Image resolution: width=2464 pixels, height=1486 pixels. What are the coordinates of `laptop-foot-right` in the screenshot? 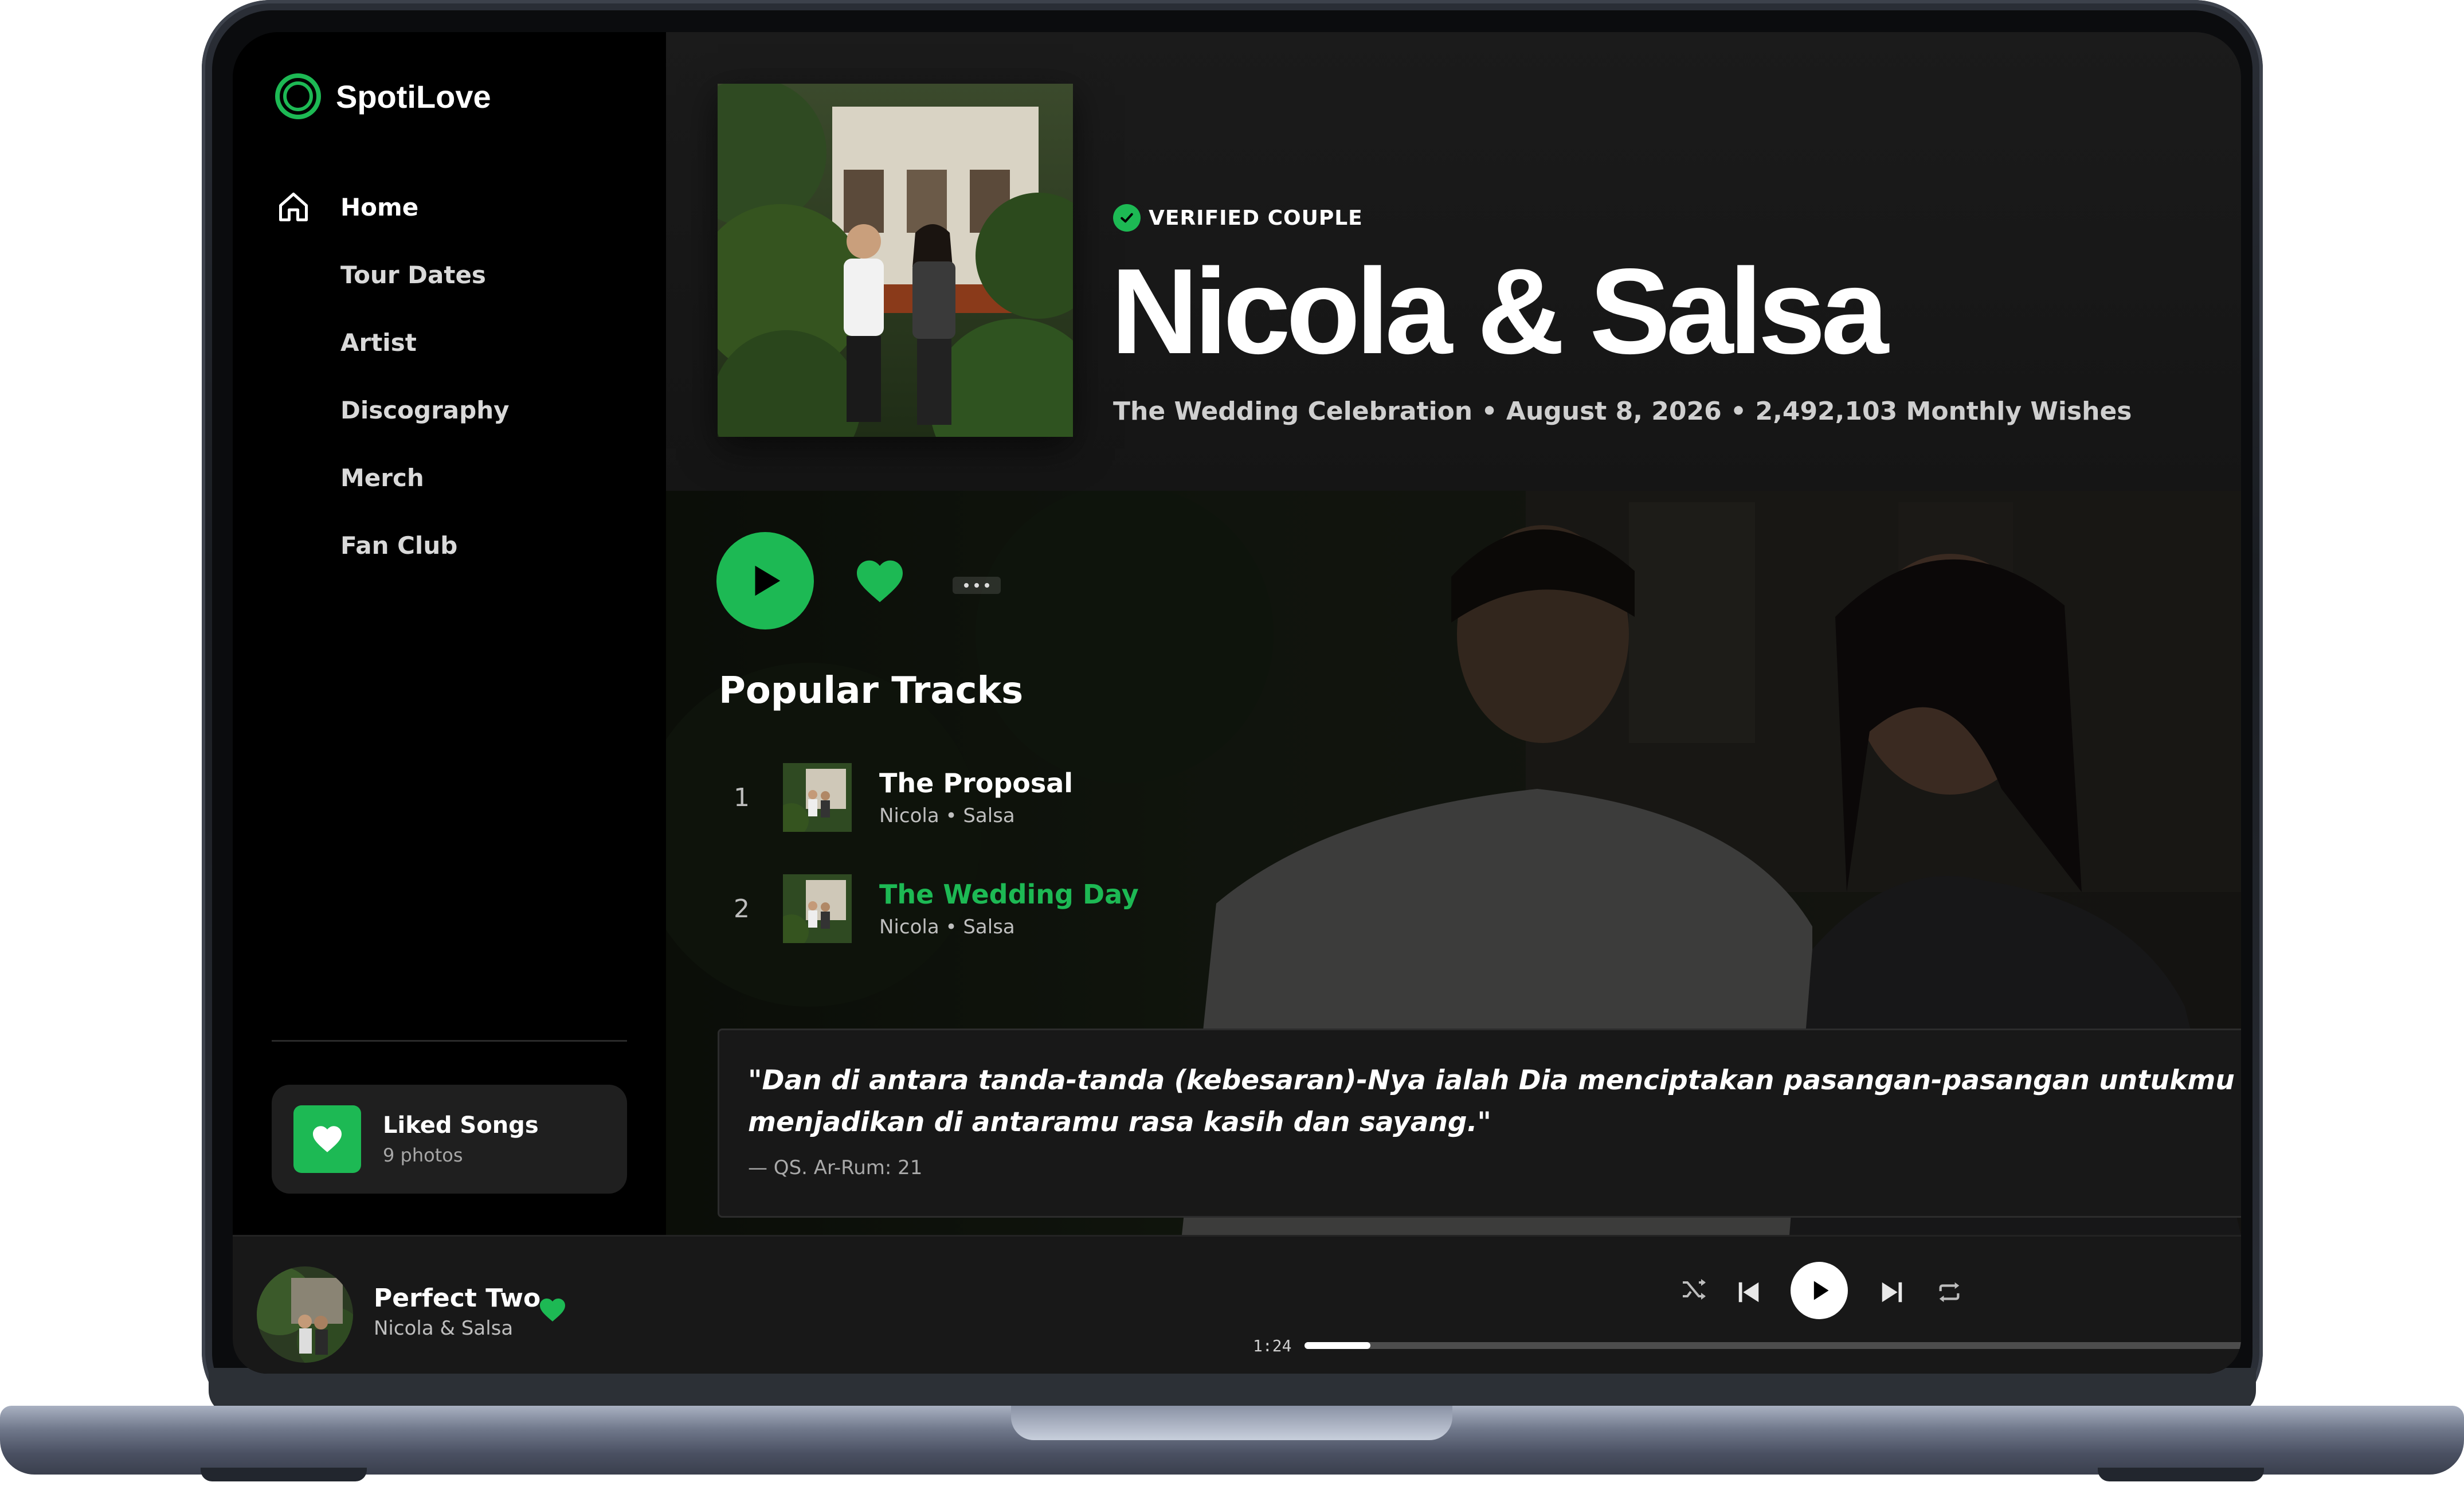 It's located at (2181, 1474).